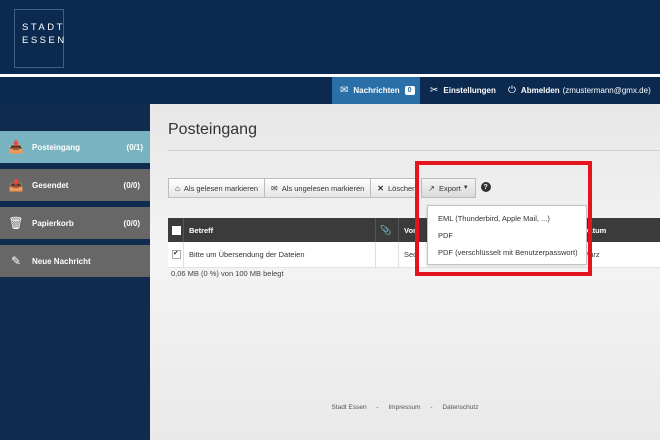 The width and height of the screenshot is (660, 440). I want to click on logo-line-2: ESSEN, so click(44, 40).